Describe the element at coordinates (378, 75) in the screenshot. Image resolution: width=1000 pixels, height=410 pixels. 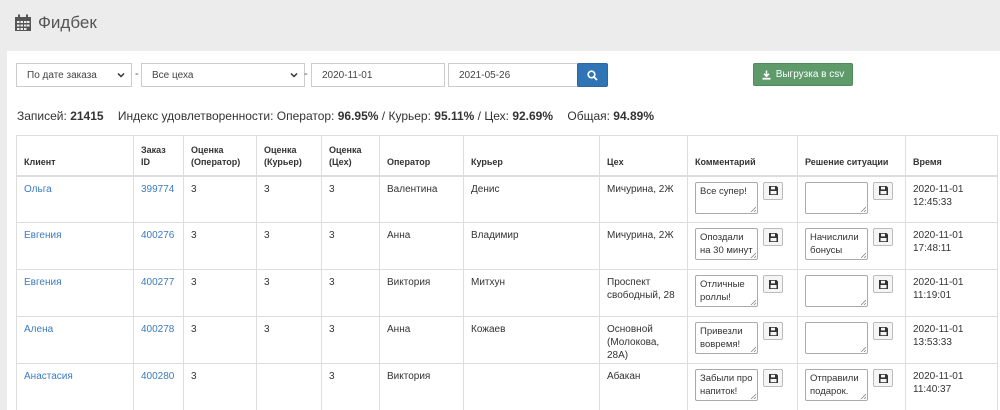
I see `date-from-input: 2020-11-01` at that location.